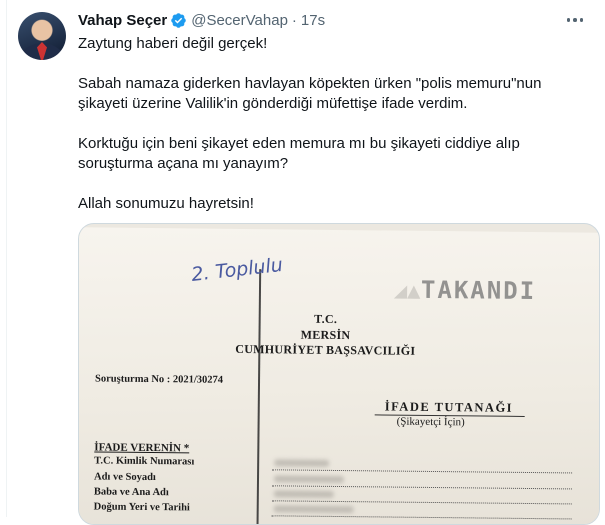  I want to click on margin-line, so click(258, 396).